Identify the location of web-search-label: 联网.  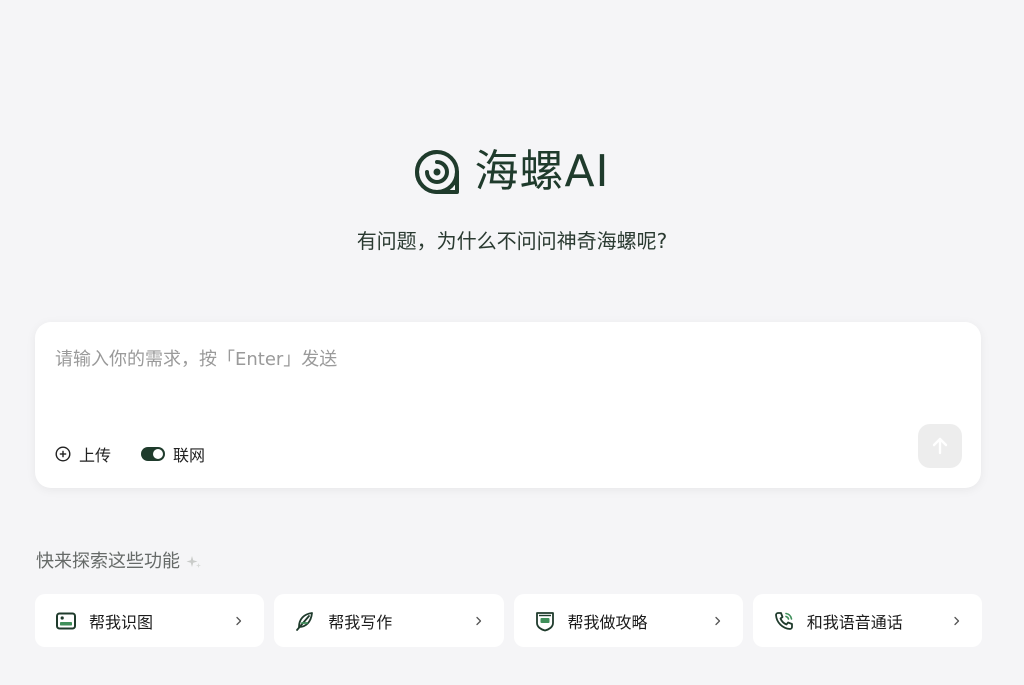
(189, 455).